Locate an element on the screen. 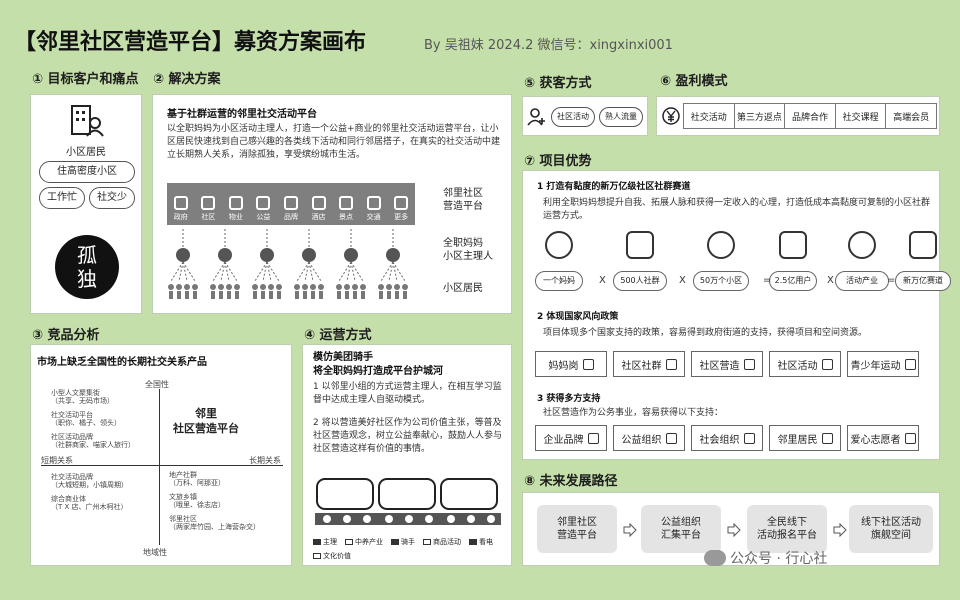  competitor-item: 邻里社区 （两家岸竹园、上海营杂交） is located at coordinates (214, 522).